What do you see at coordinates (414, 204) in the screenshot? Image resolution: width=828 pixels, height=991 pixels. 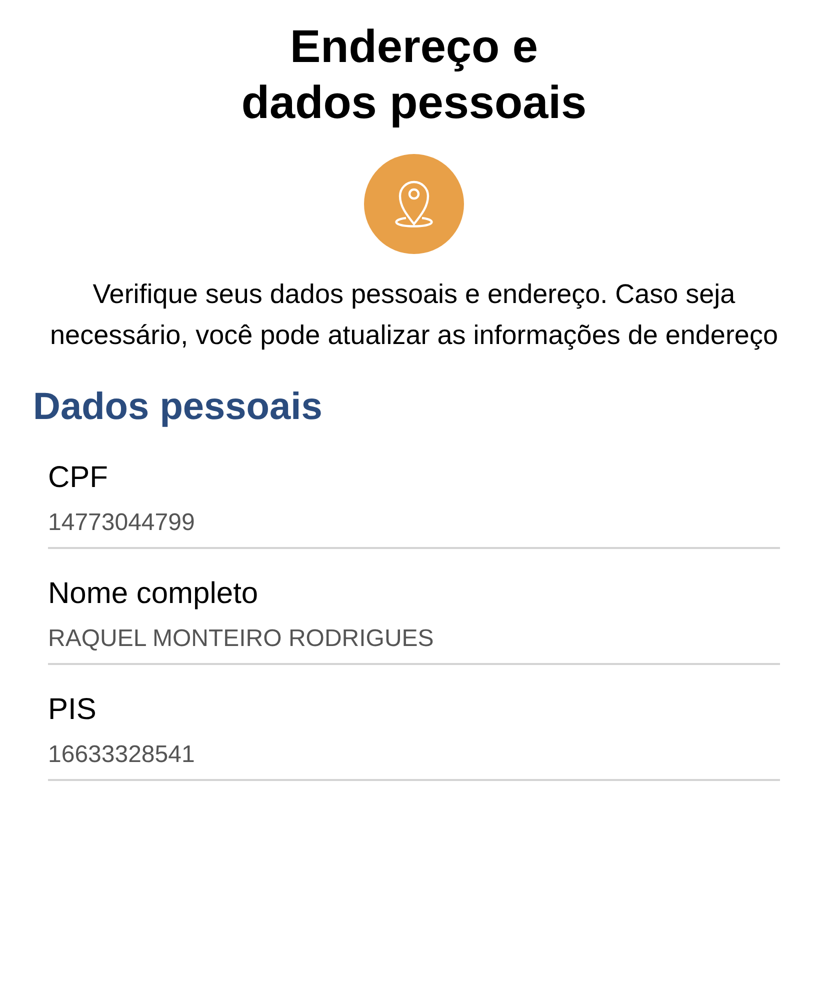 I see `location-pin-icon` at bounding box center [414, 204].